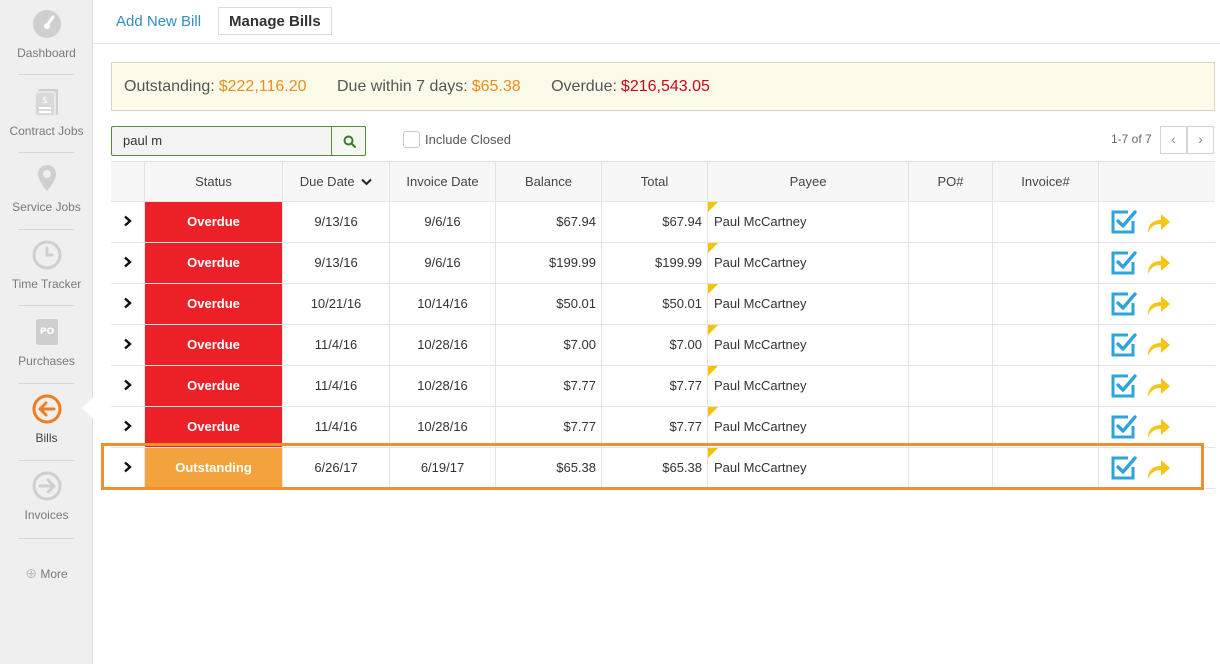 The height and width of the screenshot is (664, 1220). Describe the element at coordinates (411, 139) in the screenshot. I see `include-closed-checkbox` at that location.